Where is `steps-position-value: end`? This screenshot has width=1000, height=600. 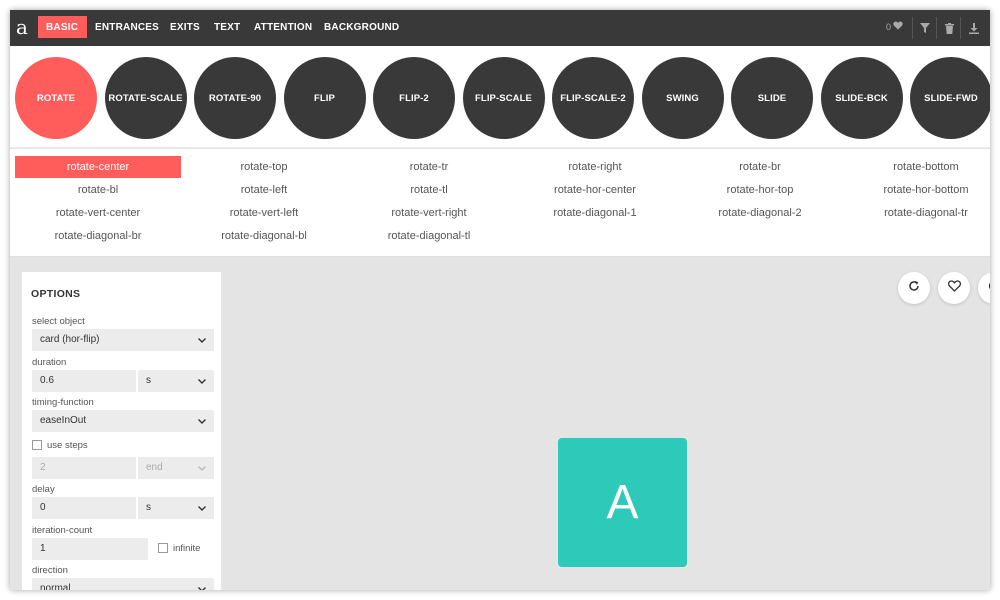 steps-position-value: end is located at coordinates (154, 467).